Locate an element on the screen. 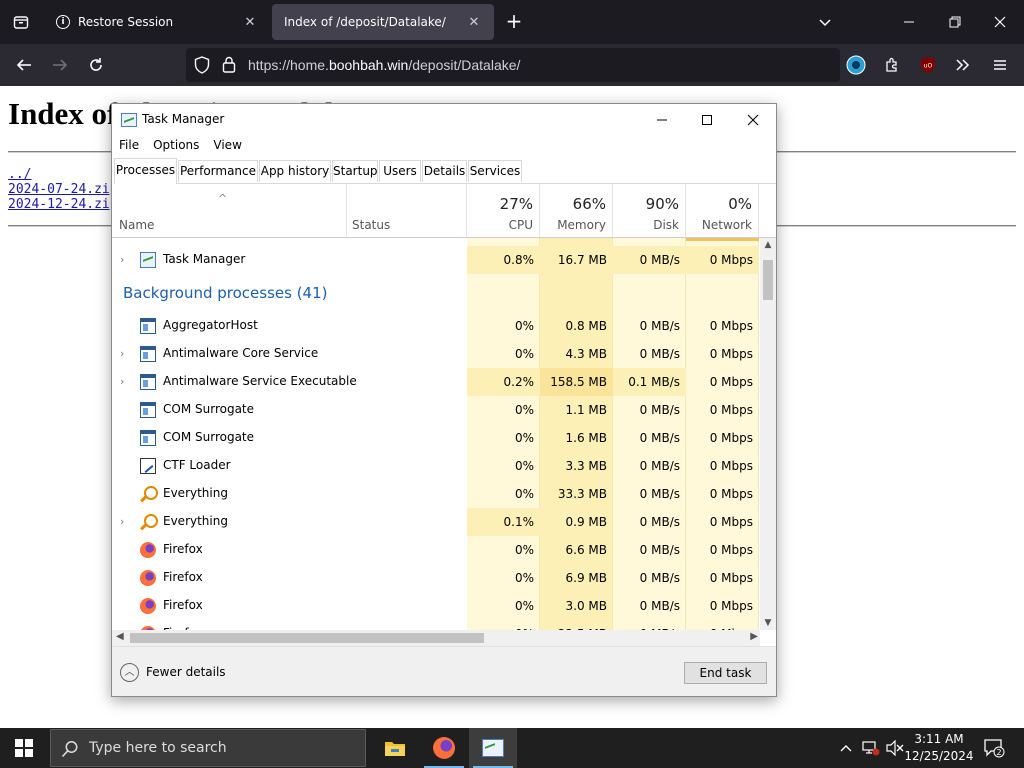 The width and height of the screenshot is (1024, 768). scroll-up-icon: ▲ is located at coordinates (768, 245).